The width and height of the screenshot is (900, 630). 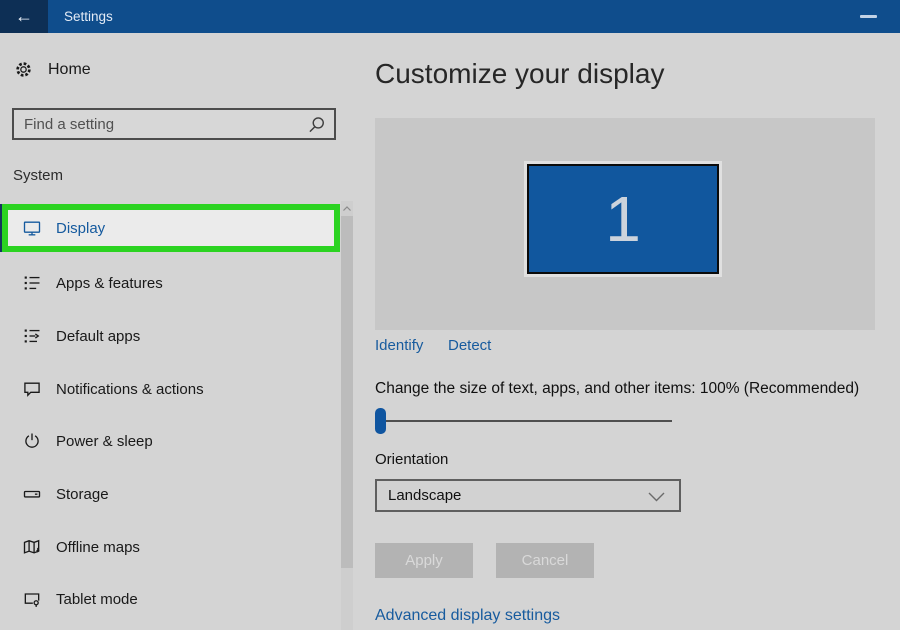 I want to click on sidebar-item-home: Home, so click(x=52, y=69).